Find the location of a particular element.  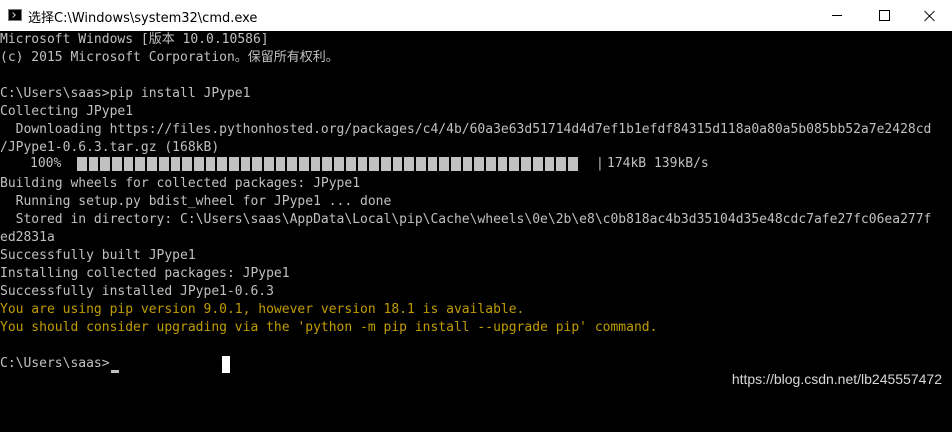

minimize-icon is located at coordinates (837, 15).